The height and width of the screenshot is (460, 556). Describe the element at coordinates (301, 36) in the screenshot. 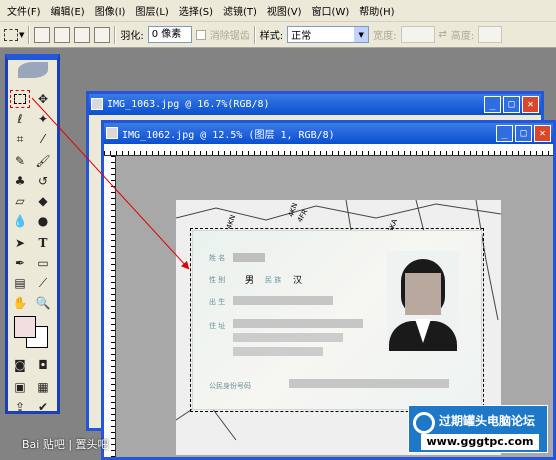

I see `style-value: 正常` at that location.